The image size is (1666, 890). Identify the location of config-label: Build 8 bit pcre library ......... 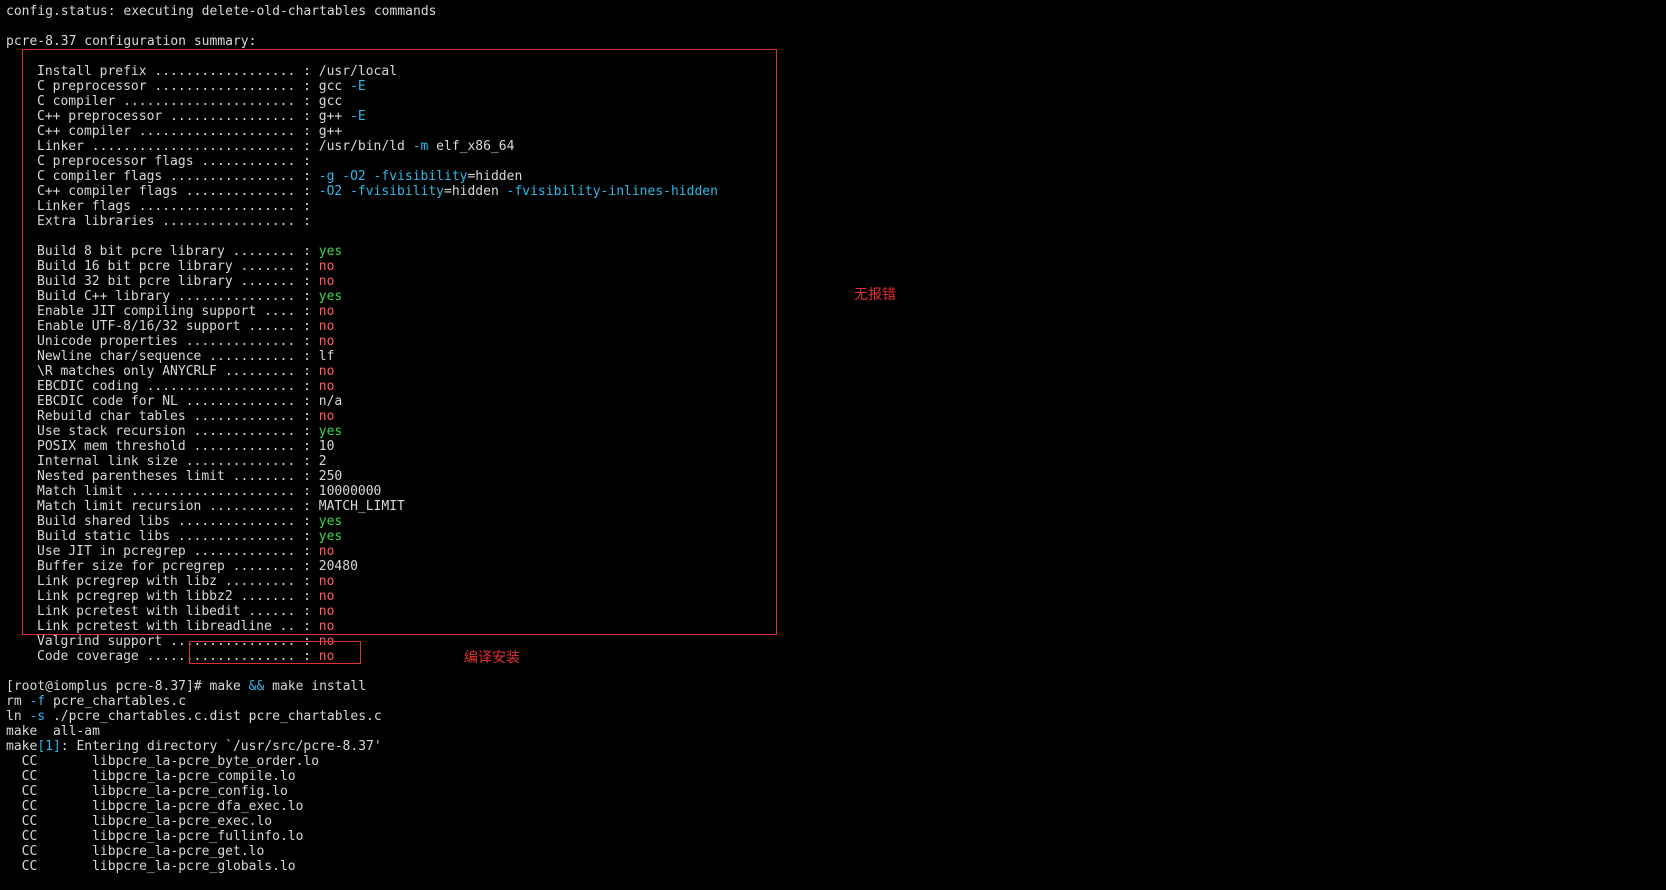
(166, 251).